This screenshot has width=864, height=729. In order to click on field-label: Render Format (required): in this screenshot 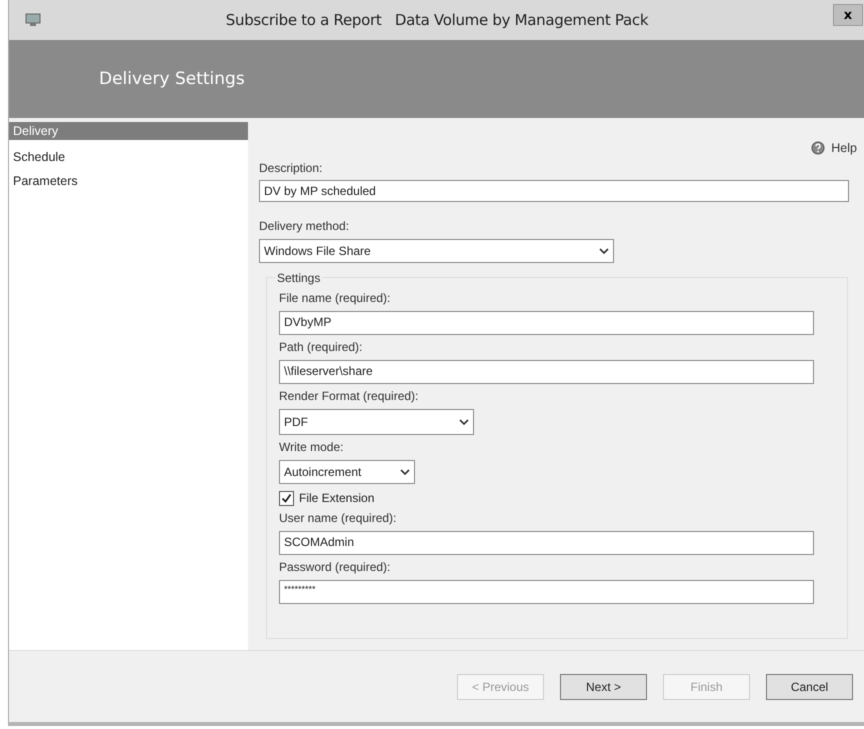, I will do `click(349, 396)`.